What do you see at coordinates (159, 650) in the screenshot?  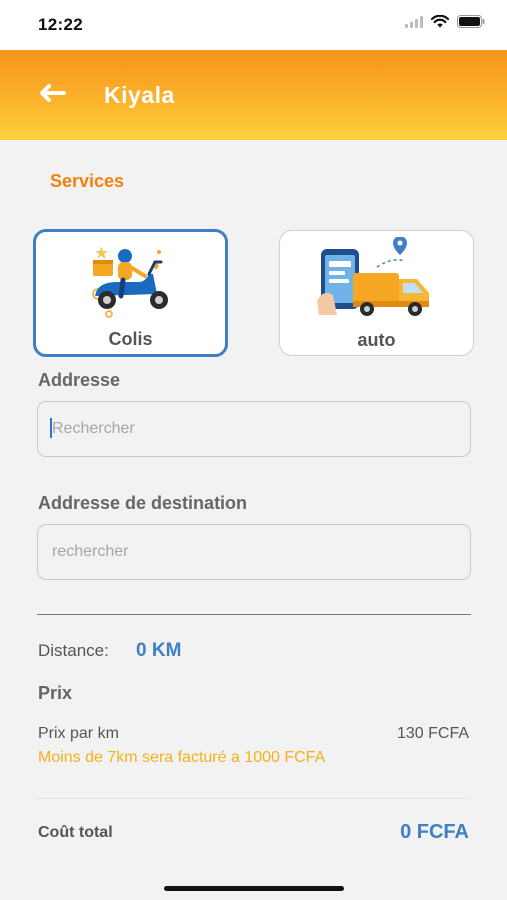 I see `distance-value: 0 KM` at bounding box center [159, 650].